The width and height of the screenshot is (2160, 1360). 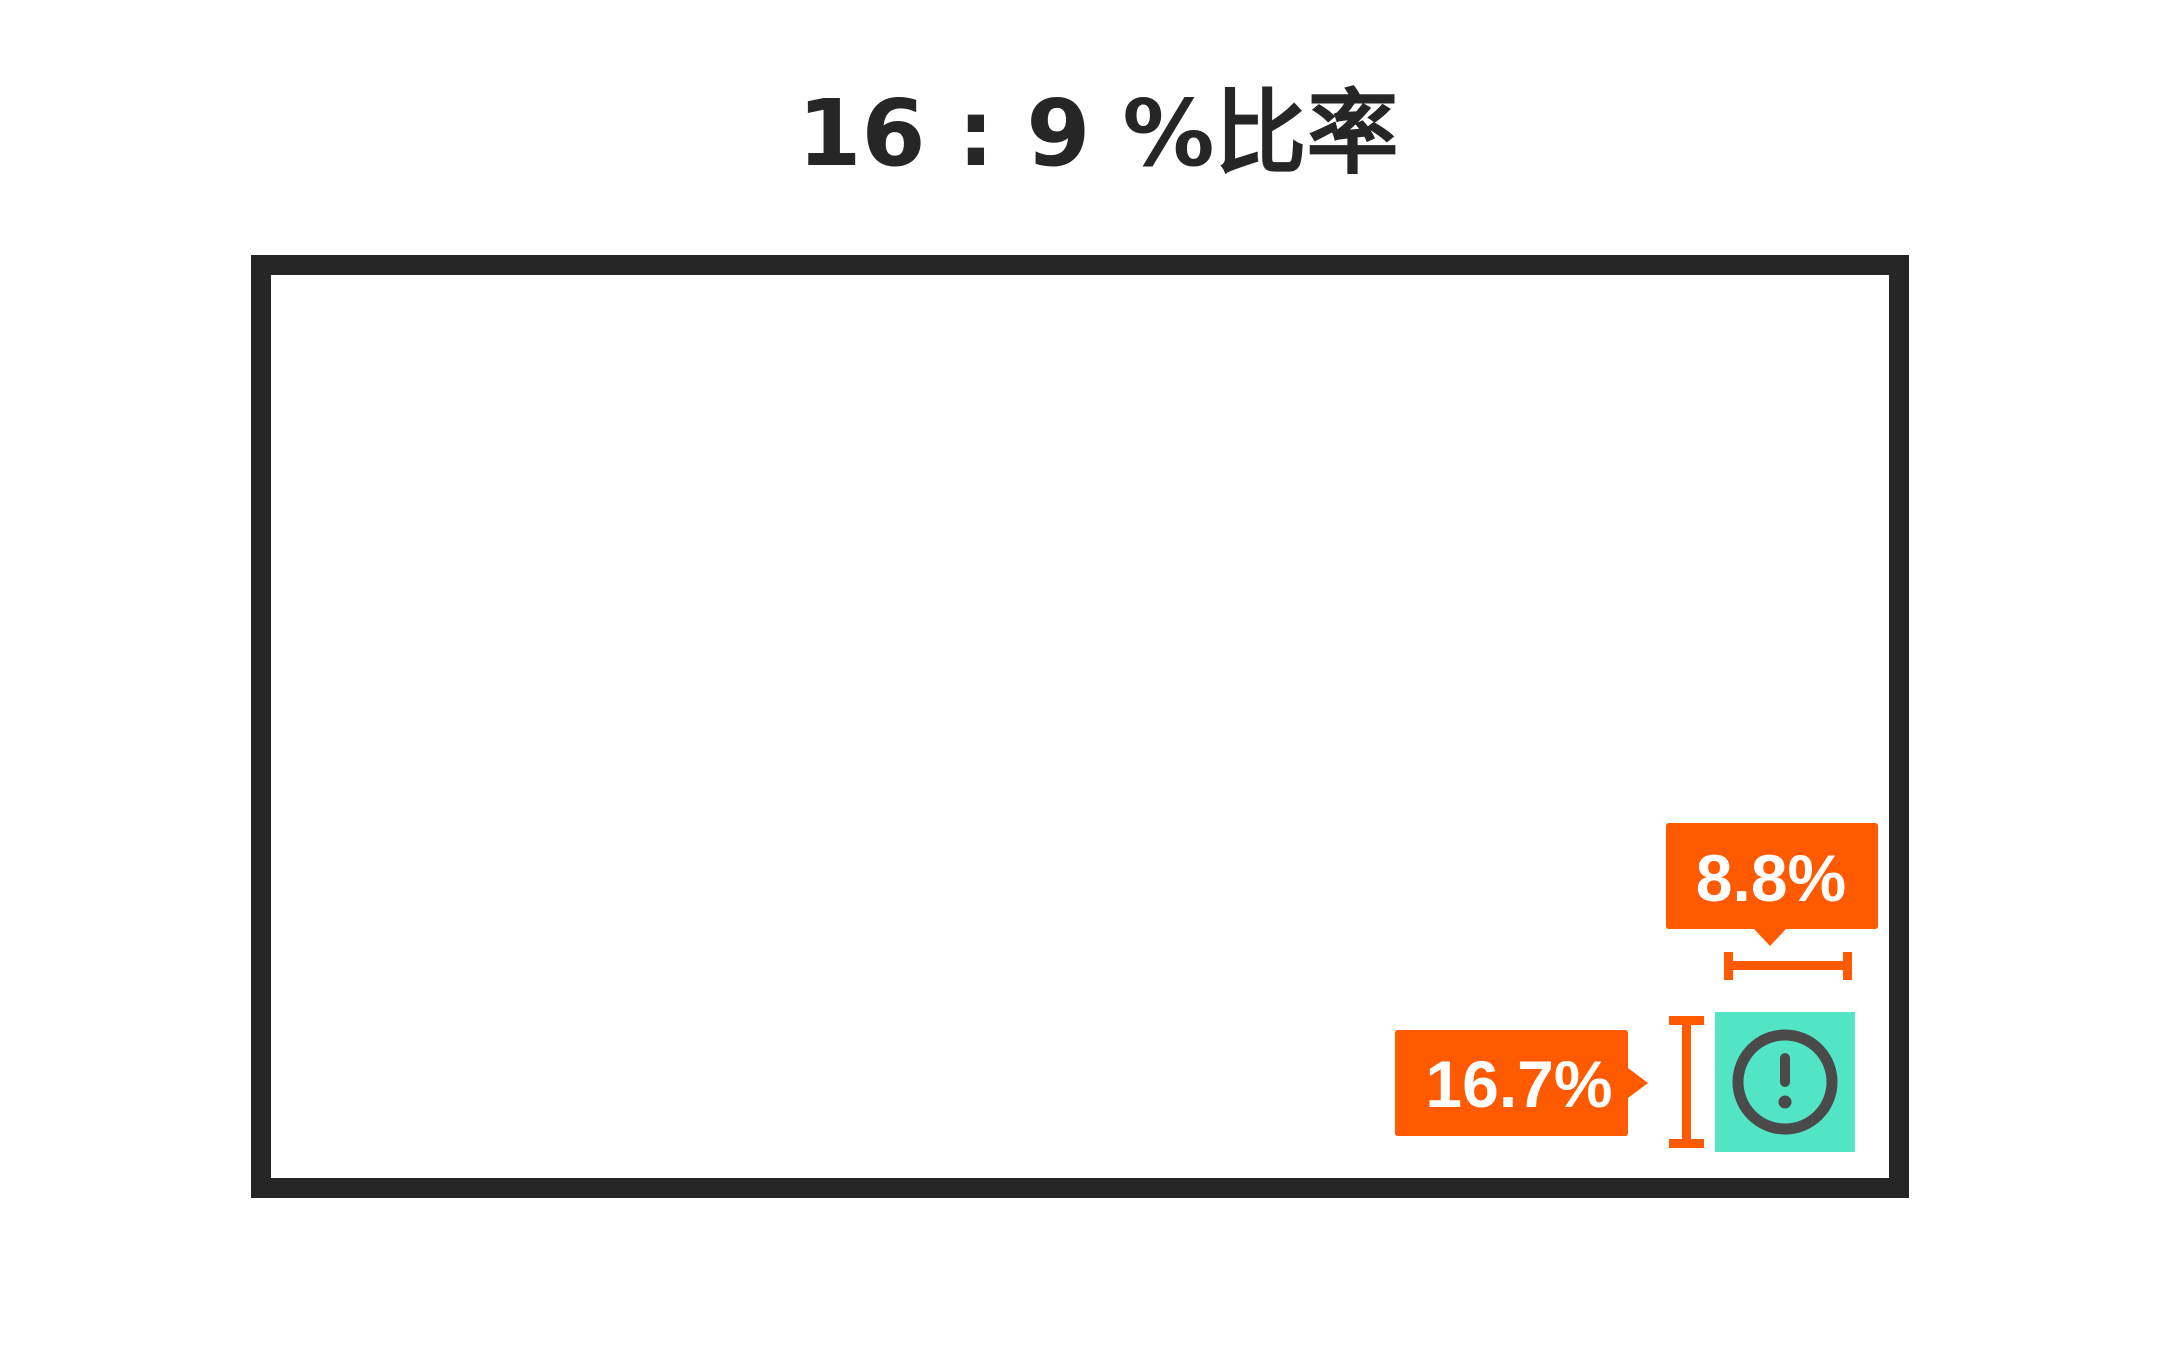 I want to click on diagram-title: 16 : 9 %比率, so click(x=1097, y=133).